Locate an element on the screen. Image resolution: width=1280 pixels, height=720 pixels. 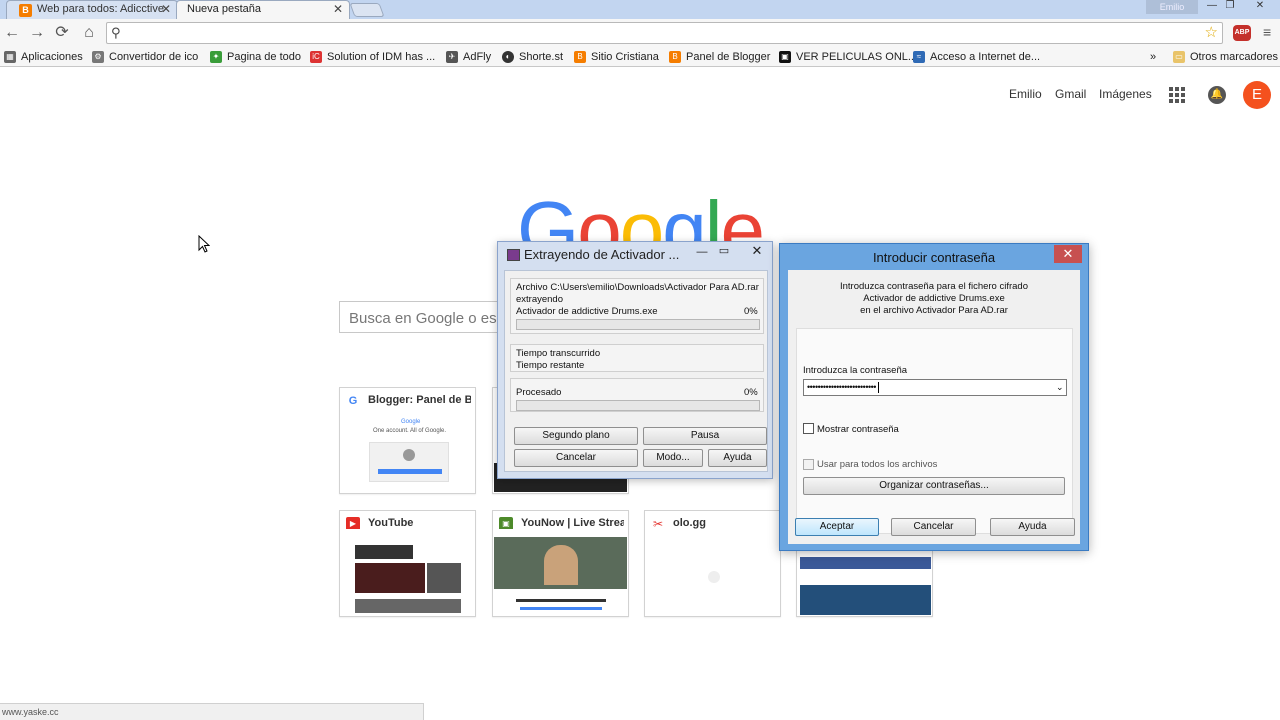
search-icon: ⚲ is located at coordinates (116, 32).